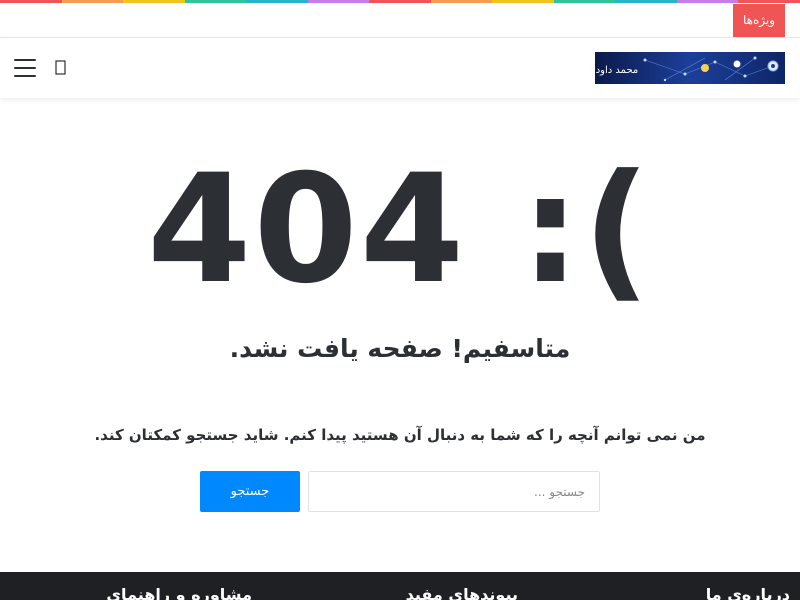  I want to click on logo-text: محمد داود, so click(617, 70).